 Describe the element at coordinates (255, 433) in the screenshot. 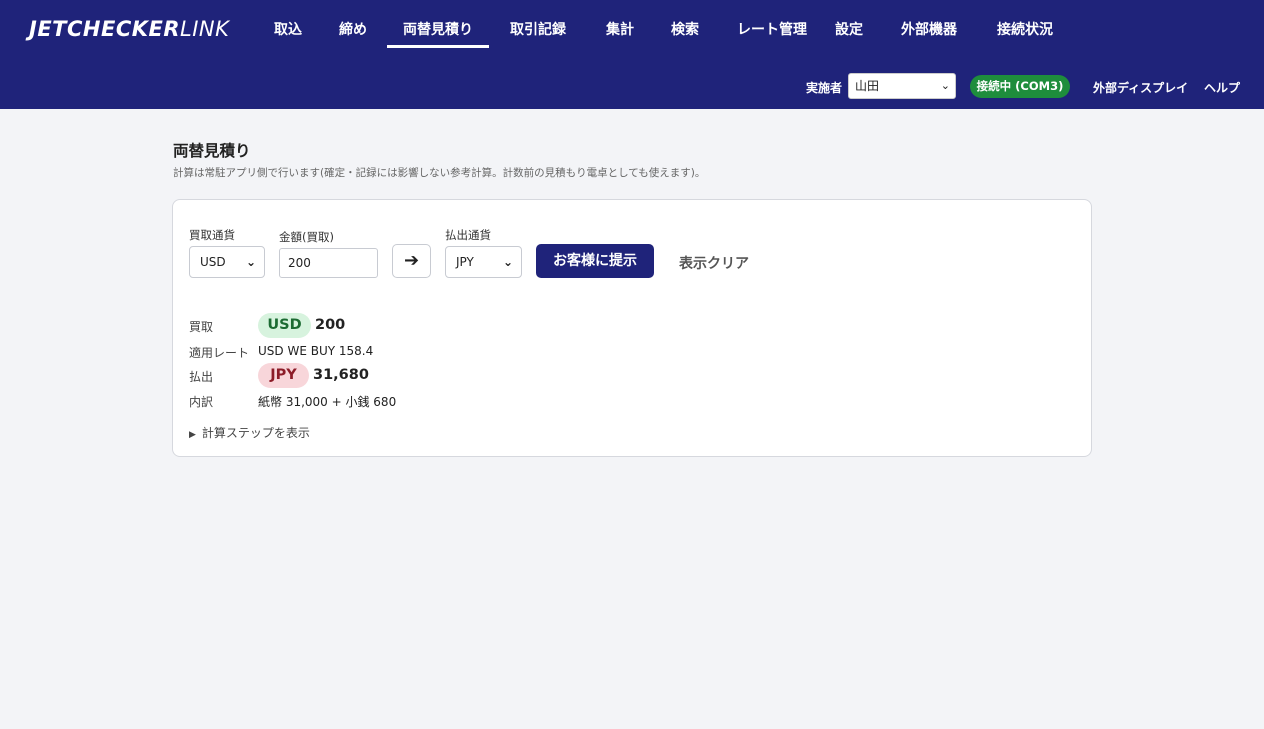

I see `calculation-steps-label: 計算ステップを表示` at that location.